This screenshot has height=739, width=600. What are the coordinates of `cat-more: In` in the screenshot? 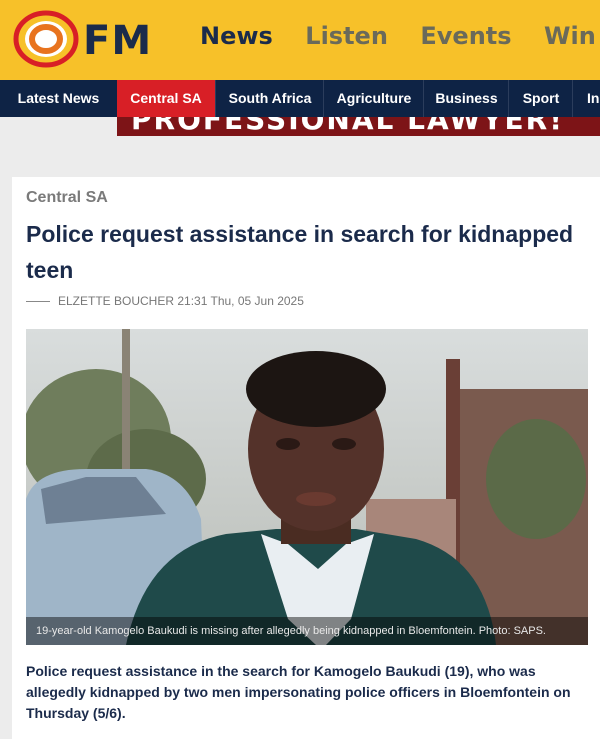 It's located at (586, 98).